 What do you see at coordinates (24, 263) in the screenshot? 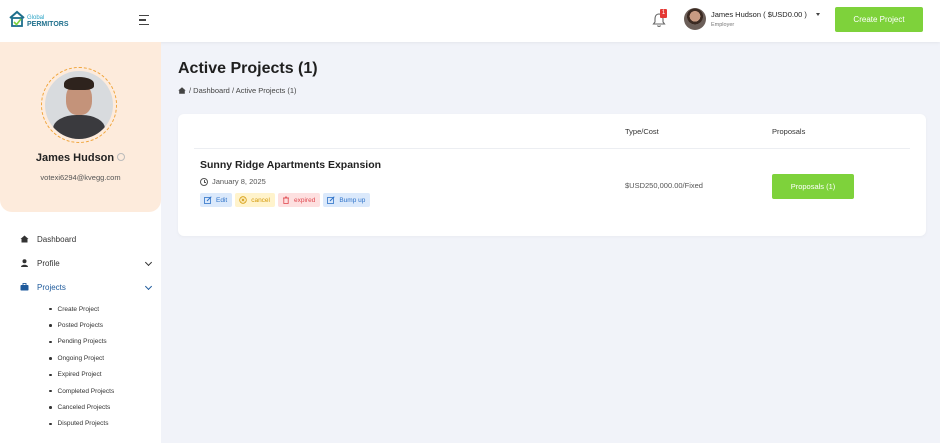
I see `user-icon` at bounding box center [24, 263].